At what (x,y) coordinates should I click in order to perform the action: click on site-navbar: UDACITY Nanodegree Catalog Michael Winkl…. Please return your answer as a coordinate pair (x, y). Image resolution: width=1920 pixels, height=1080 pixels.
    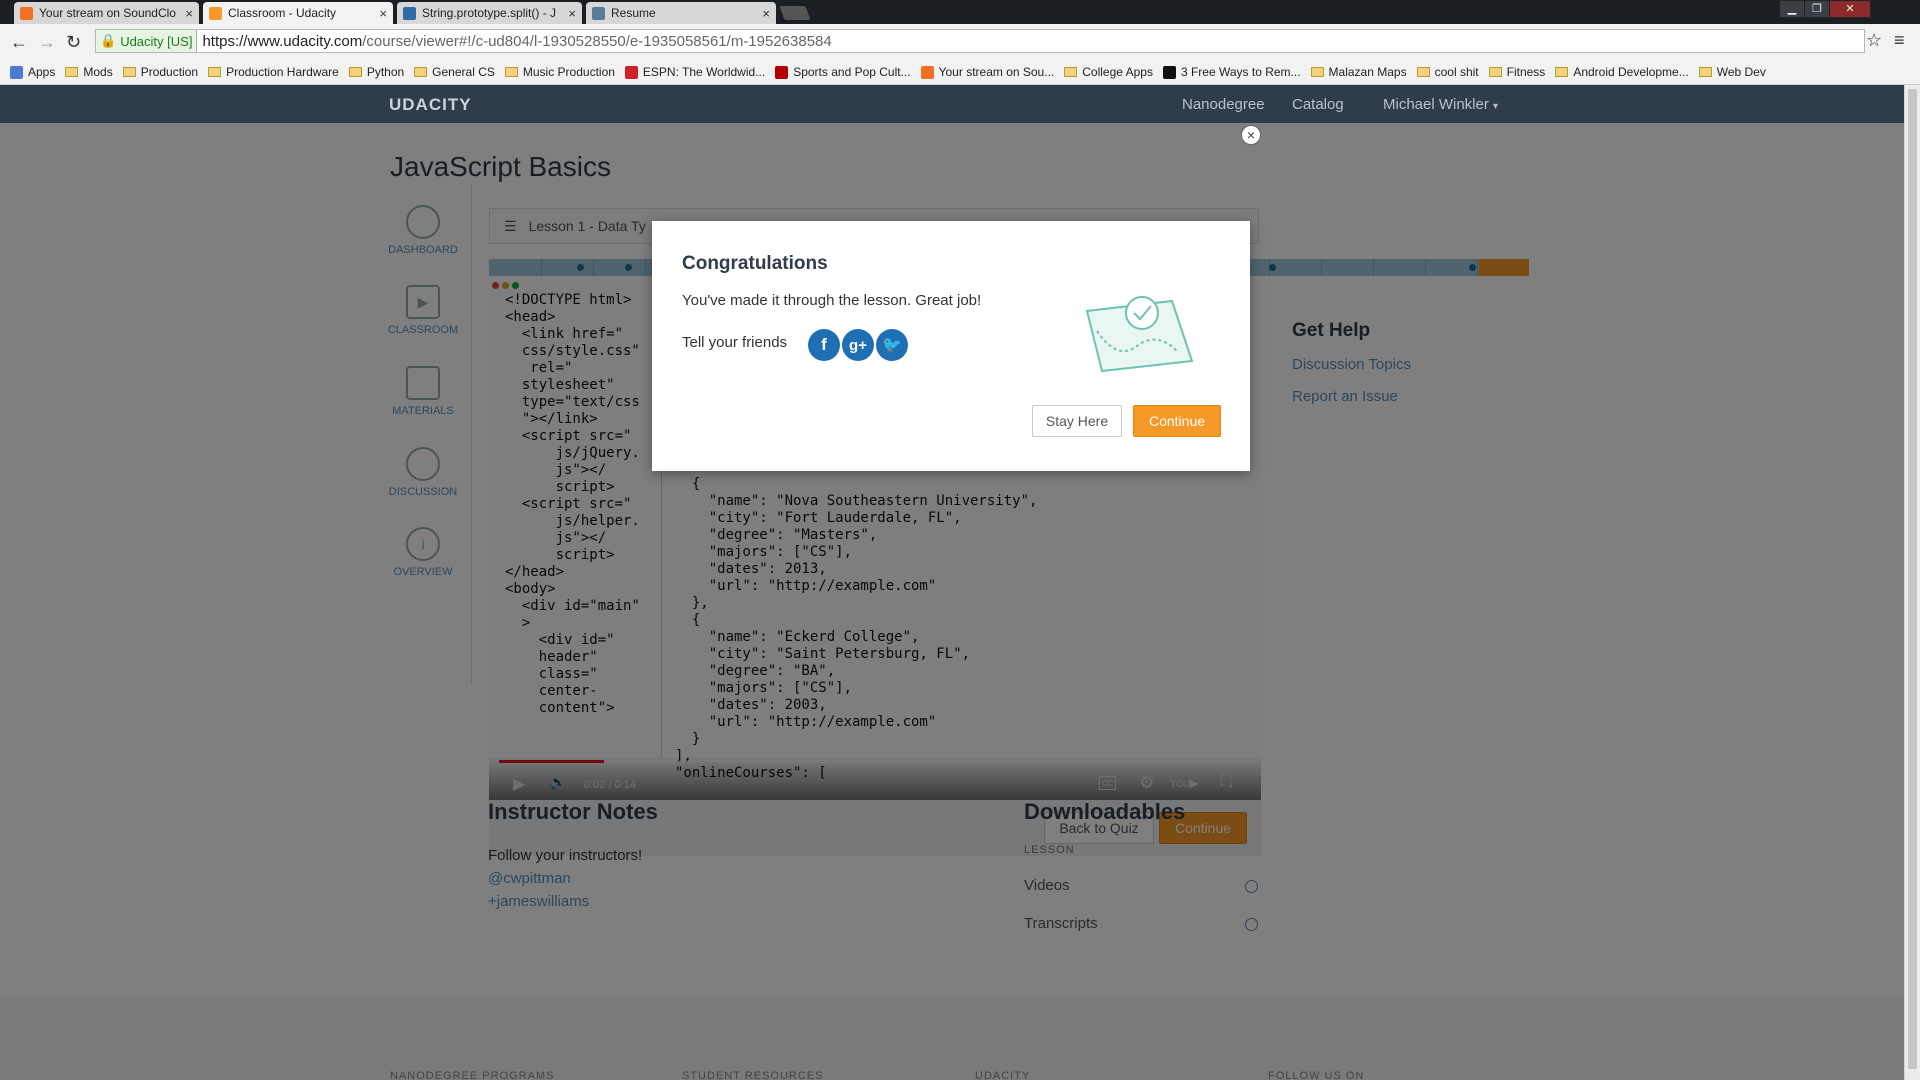
    Looking at the image, I should click on (952, 104).